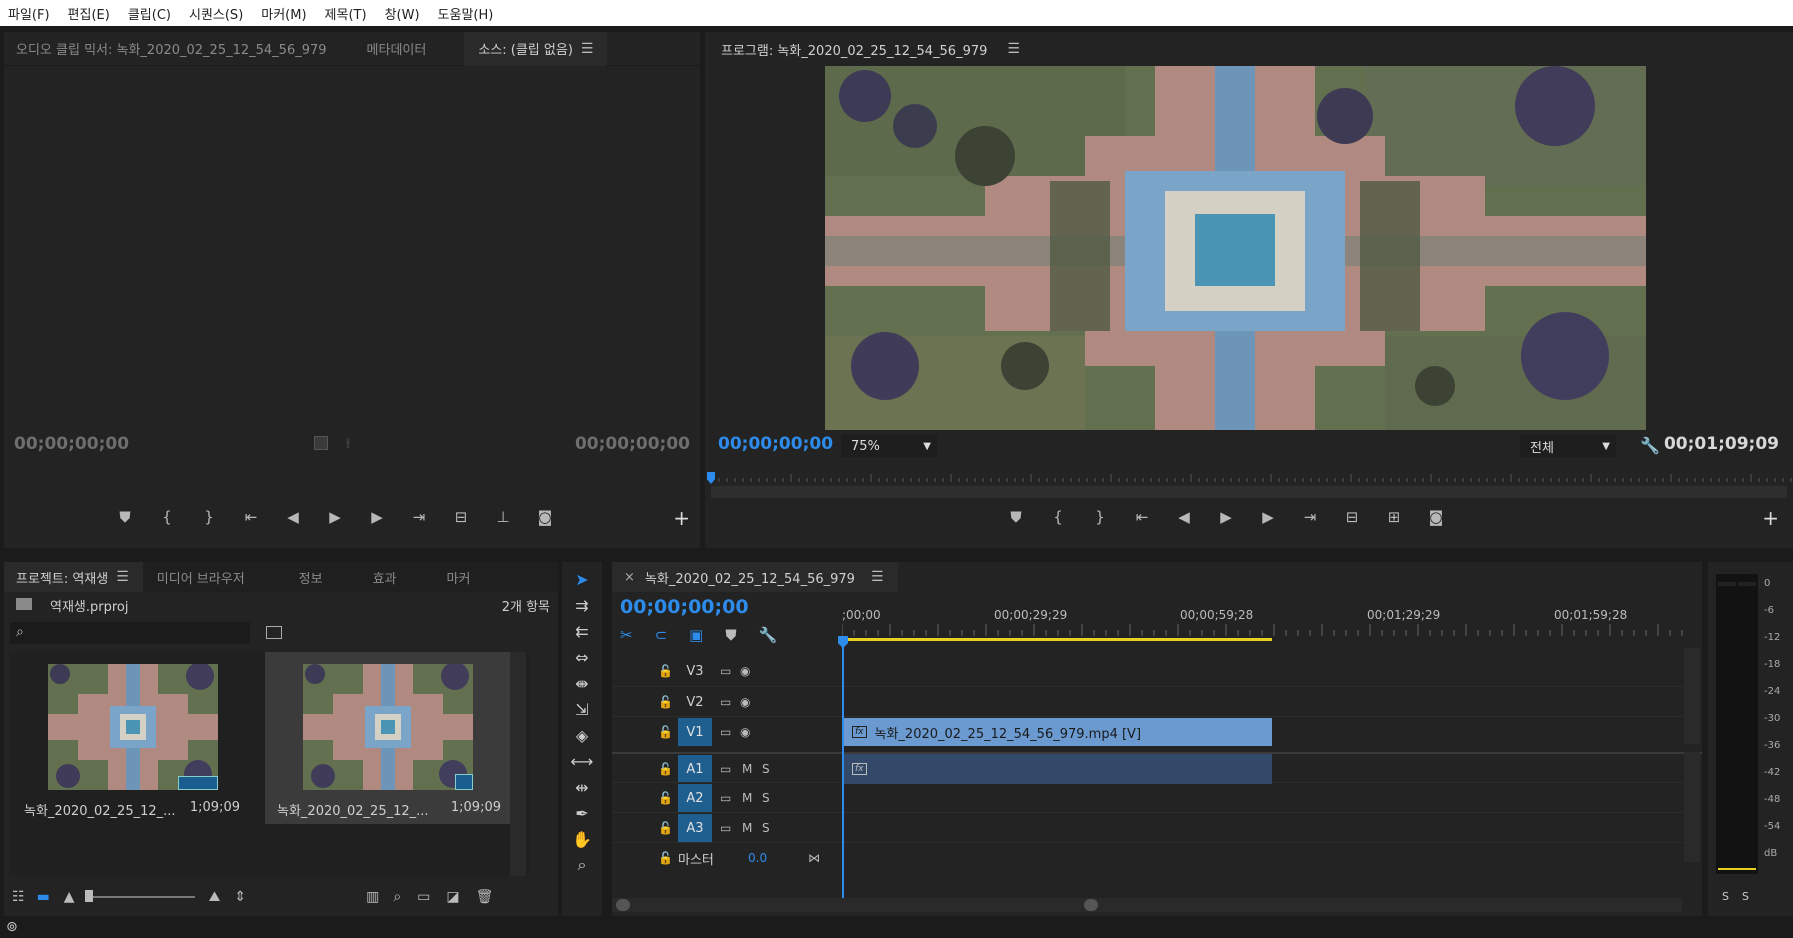 The width and height of the screenshot is (1793, 938). I want to click on tab-source: 소스: (클립 없음) ☰, so click(536, 49).